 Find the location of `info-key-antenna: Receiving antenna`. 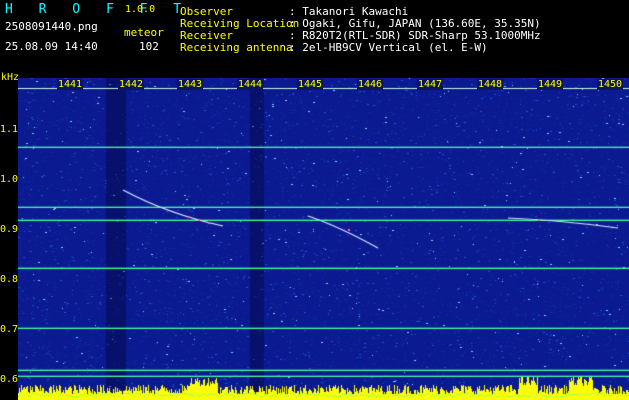

info-key-antenna: Receiving antenna is located at coordinates (236, 47).